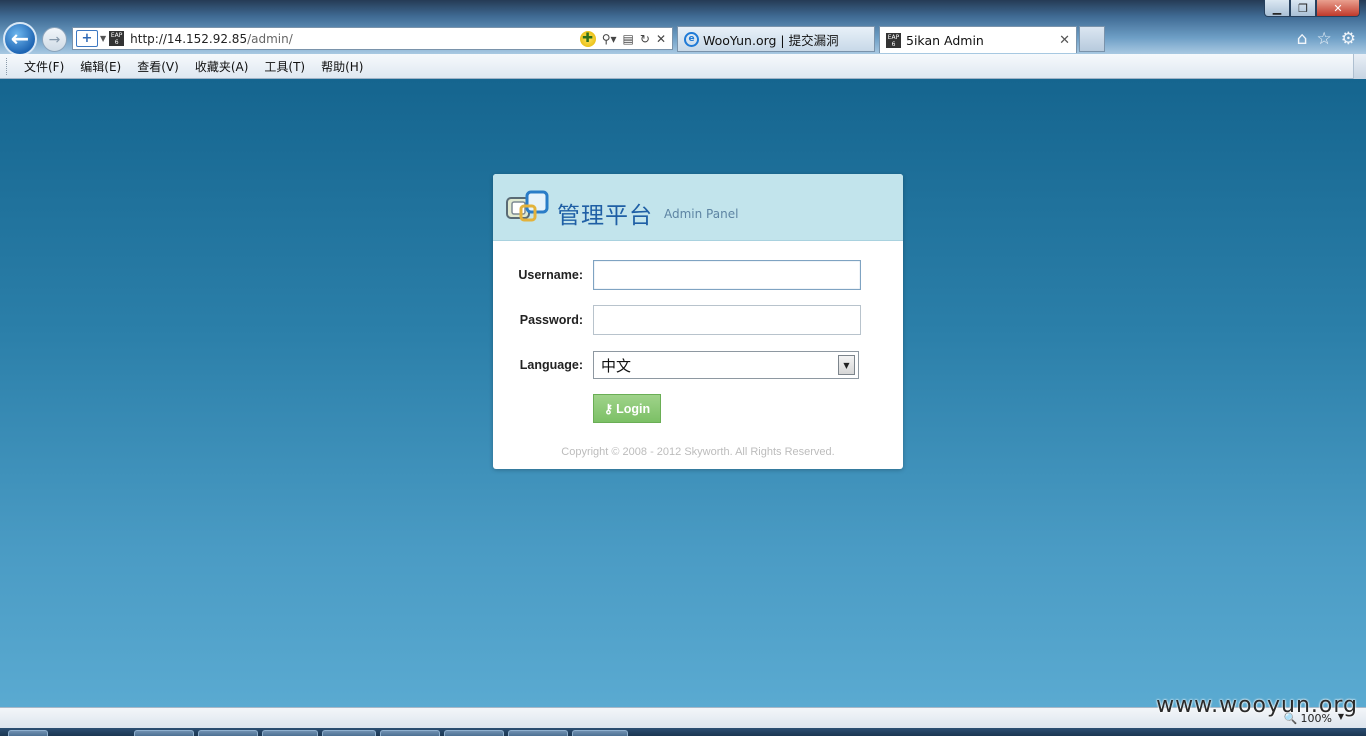 The image size is (1366, 736). Describe the element at coordinates (158, 66) in the screenshot. I see `menu-view: 查看(V)` at that location.